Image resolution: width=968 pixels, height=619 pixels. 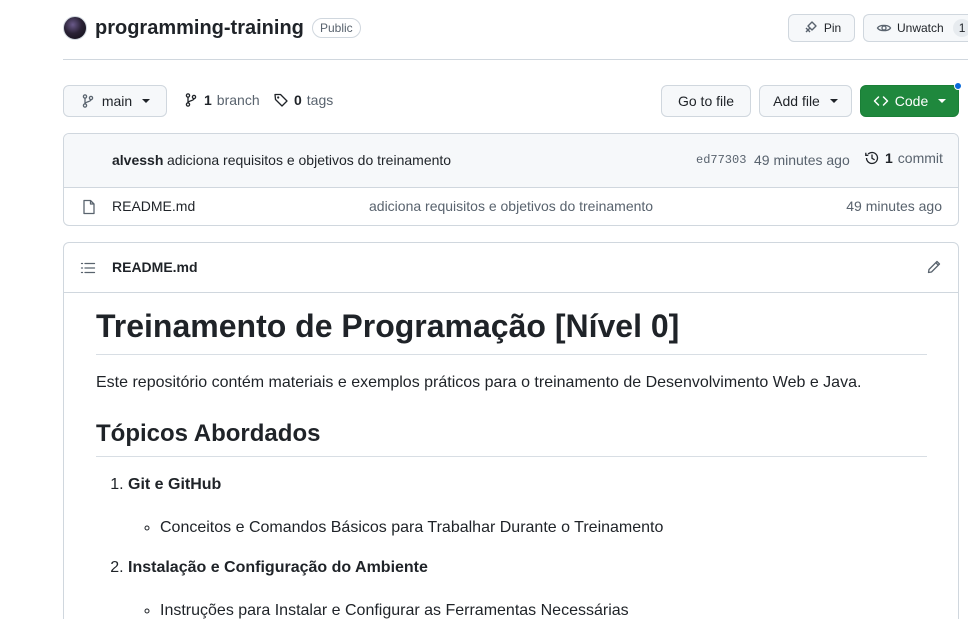 What do you see at coordinates (884, 28) in the screenshot?
I see `eye-icon` at bounding box center [884, 28].